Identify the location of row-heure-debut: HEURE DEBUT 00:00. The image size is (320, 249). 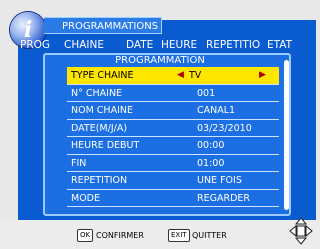
(173, 146).